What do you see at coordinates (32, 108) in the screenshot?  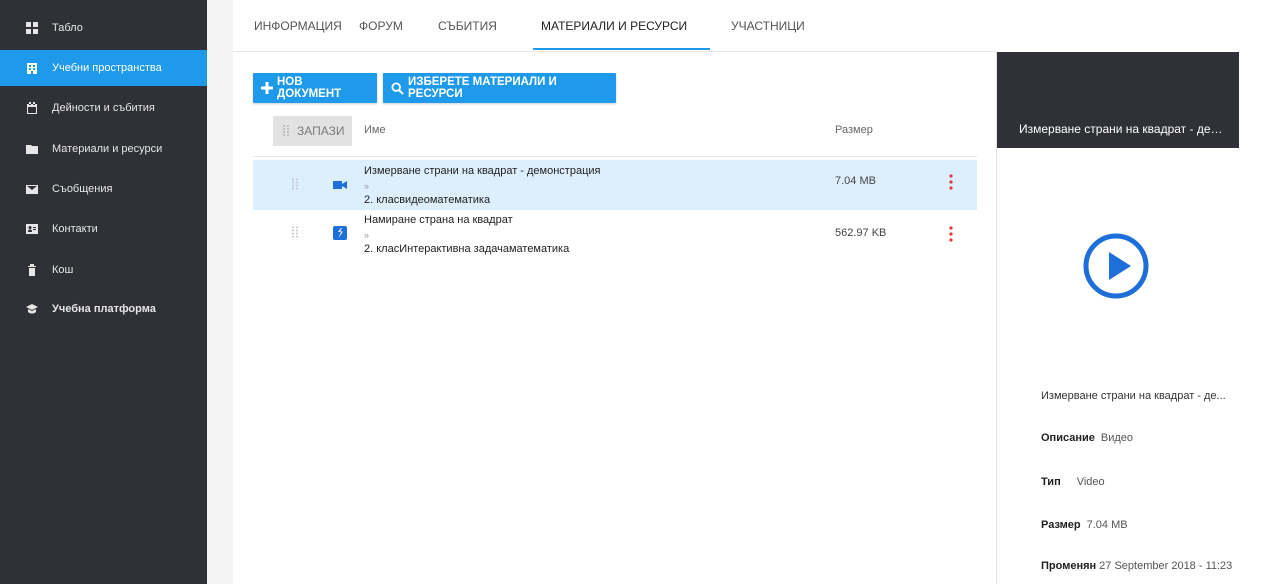 I see `calendar-icon` at bounding box center [32, 108].